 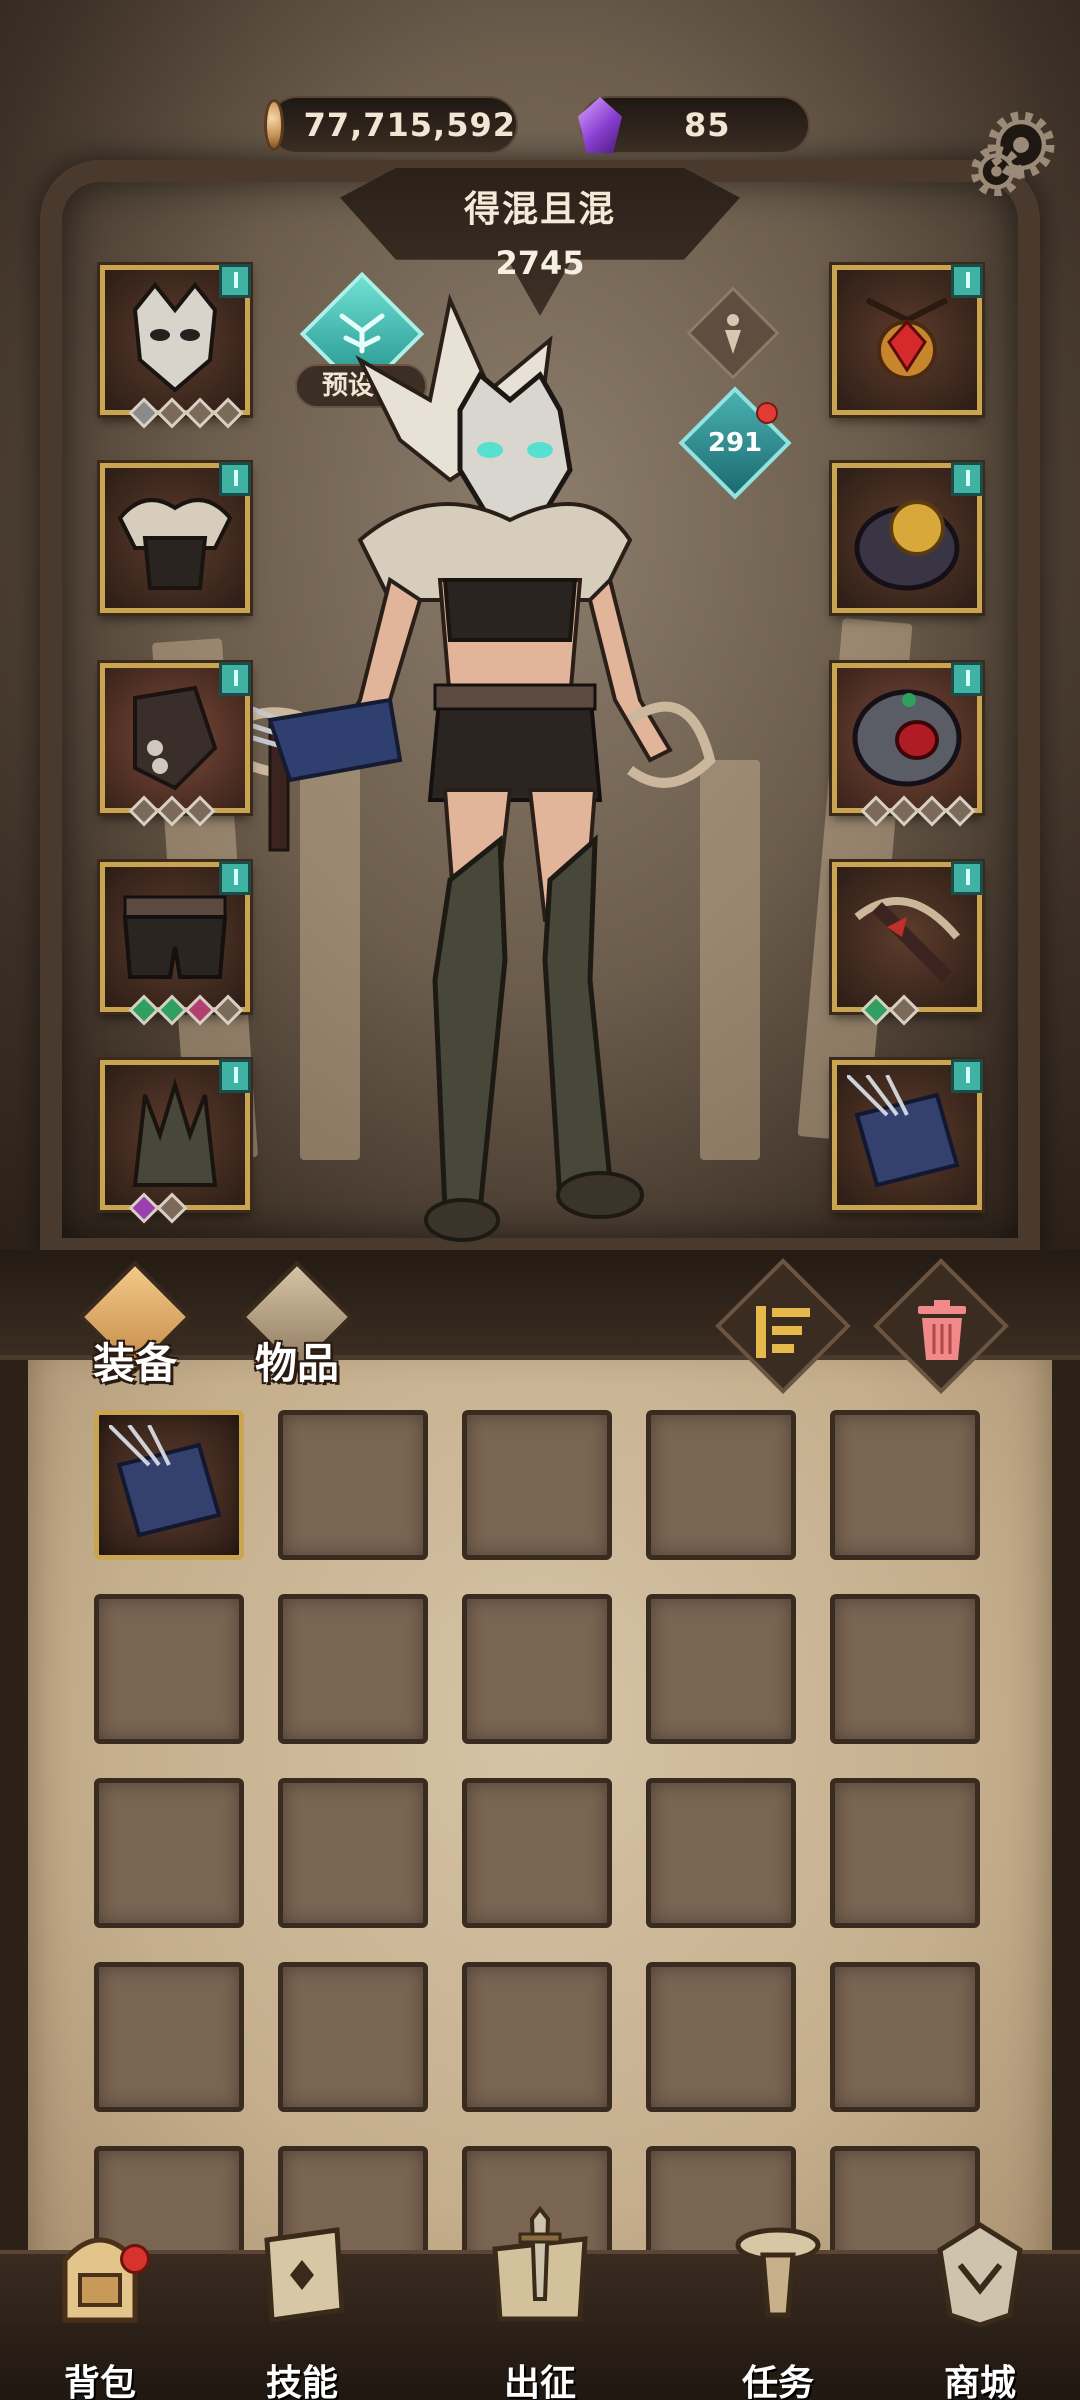 What do you see at coordinates (783, 1332) in the screenshot?
I see `sort-icon` at bounding box center [783, 1332].